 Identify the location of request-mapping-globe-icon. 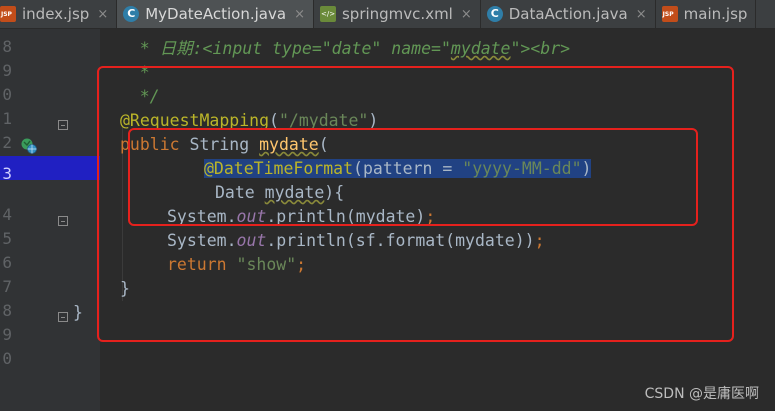
(29, 146).